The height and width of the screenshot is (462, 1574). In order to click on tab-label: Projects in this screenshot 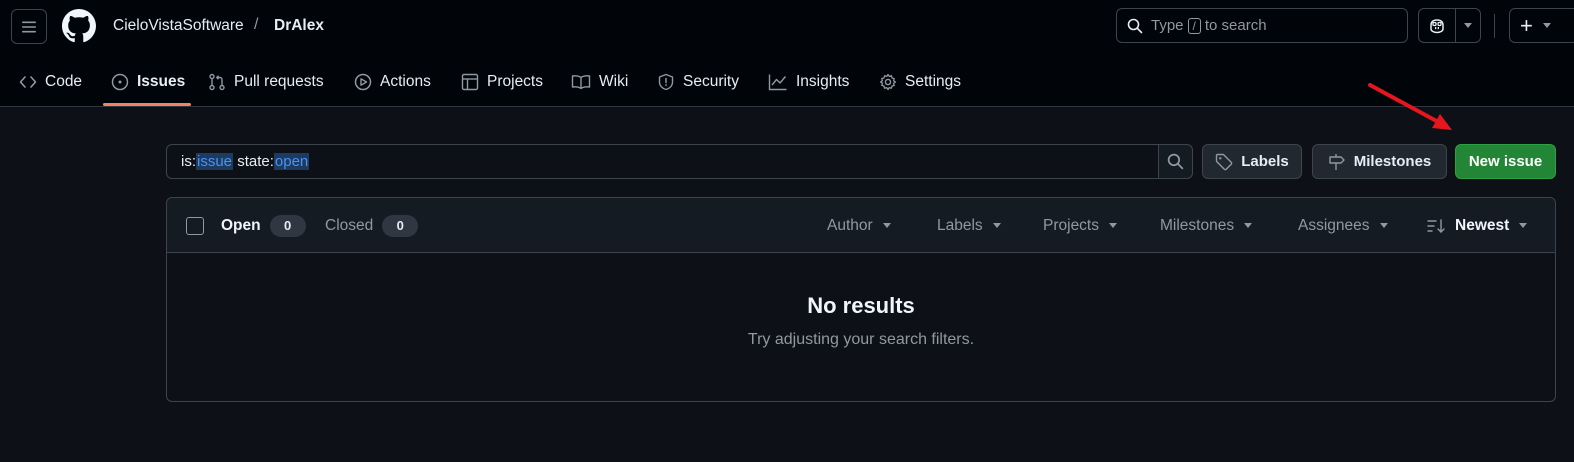, I will do `click(515, 81)`.